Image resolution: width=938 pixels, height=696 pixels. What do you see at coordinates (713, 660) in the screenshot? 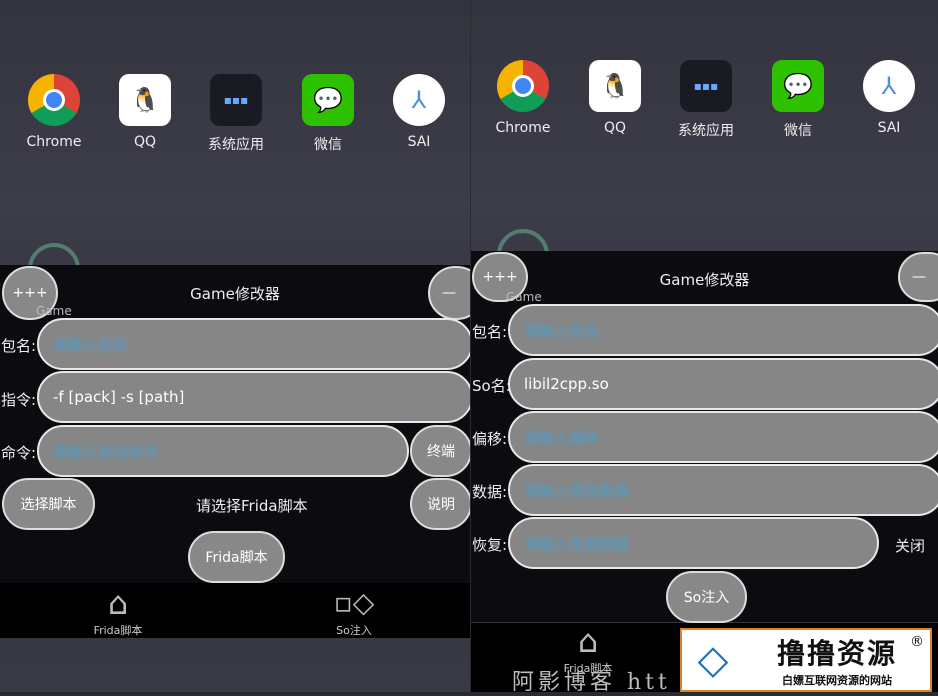
I see `logo-mark-icon: ◇` at bounding box center [713, 660].